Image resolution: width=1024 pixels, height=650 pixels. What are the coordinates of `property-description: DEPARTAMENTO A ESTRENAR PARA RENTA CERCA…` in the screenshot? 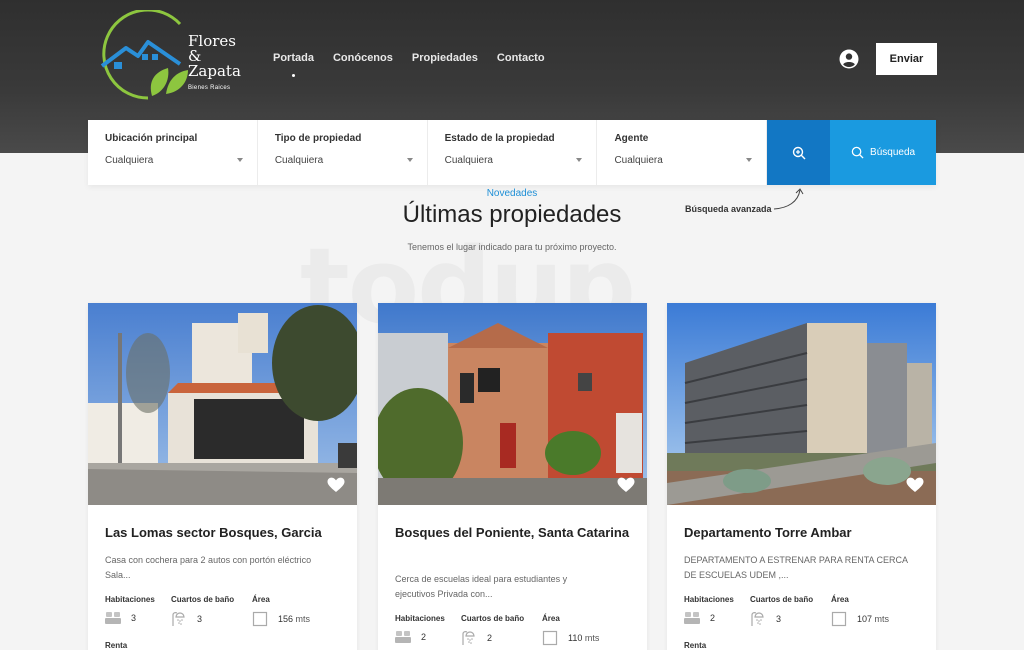 It's located at (804, 568).